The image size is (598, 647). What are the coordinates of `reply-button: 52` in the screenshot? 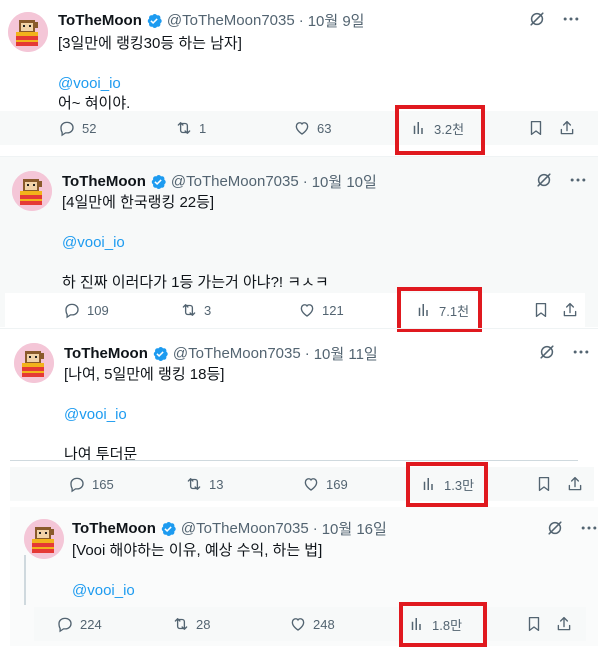 It's located at (77, 128).